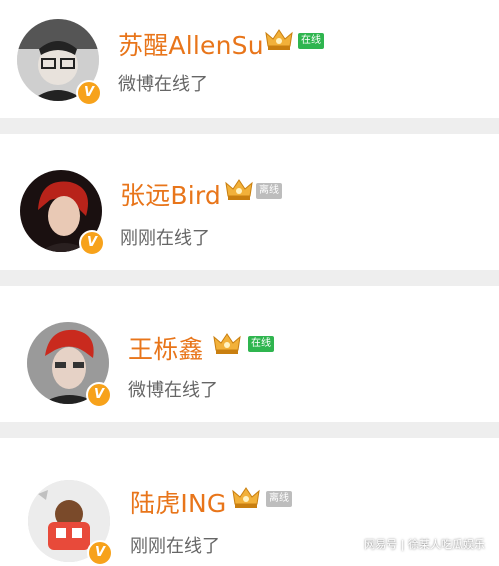 Image resolution: width=499 pixels, height=566 pixels. Describe the element at coordinates (170, 194) in the screenshot. I see `user-name: 张远Bird` at that location.